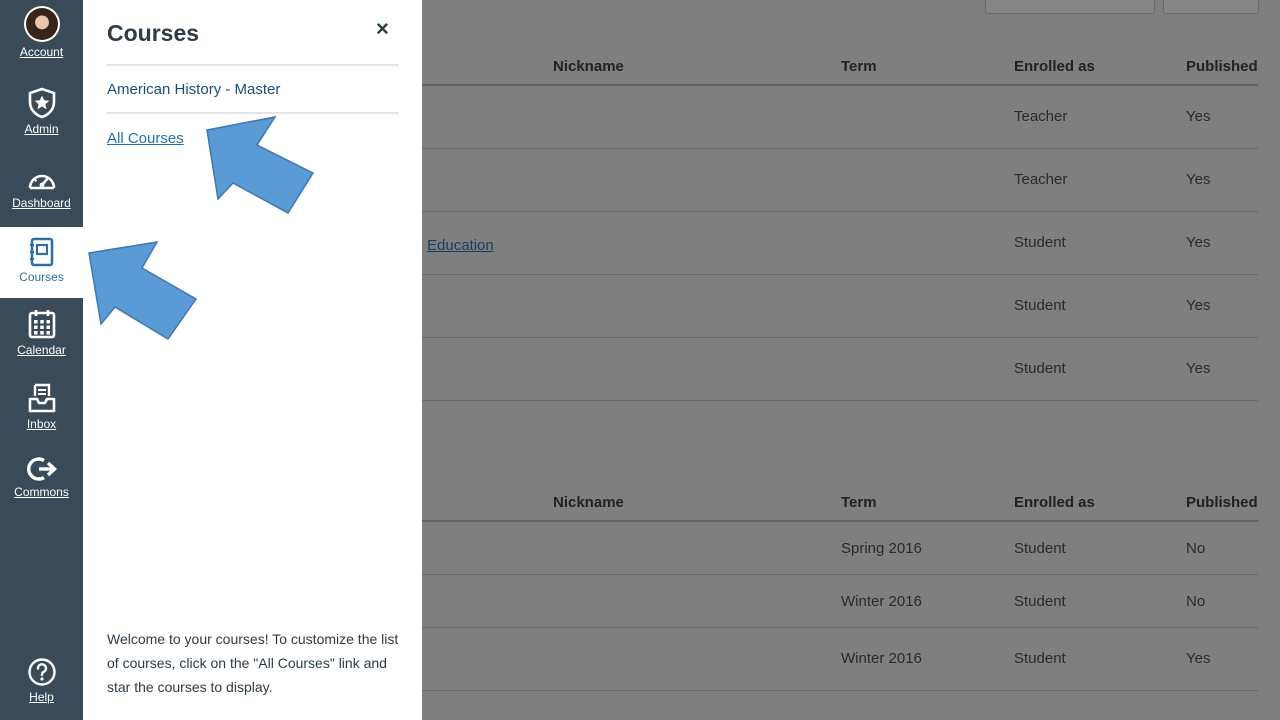 The height and width of the screenshot is (720, 1280). Describe the element at coordinates (41, 672) in the screenshot. I see `help-icon` at that location.